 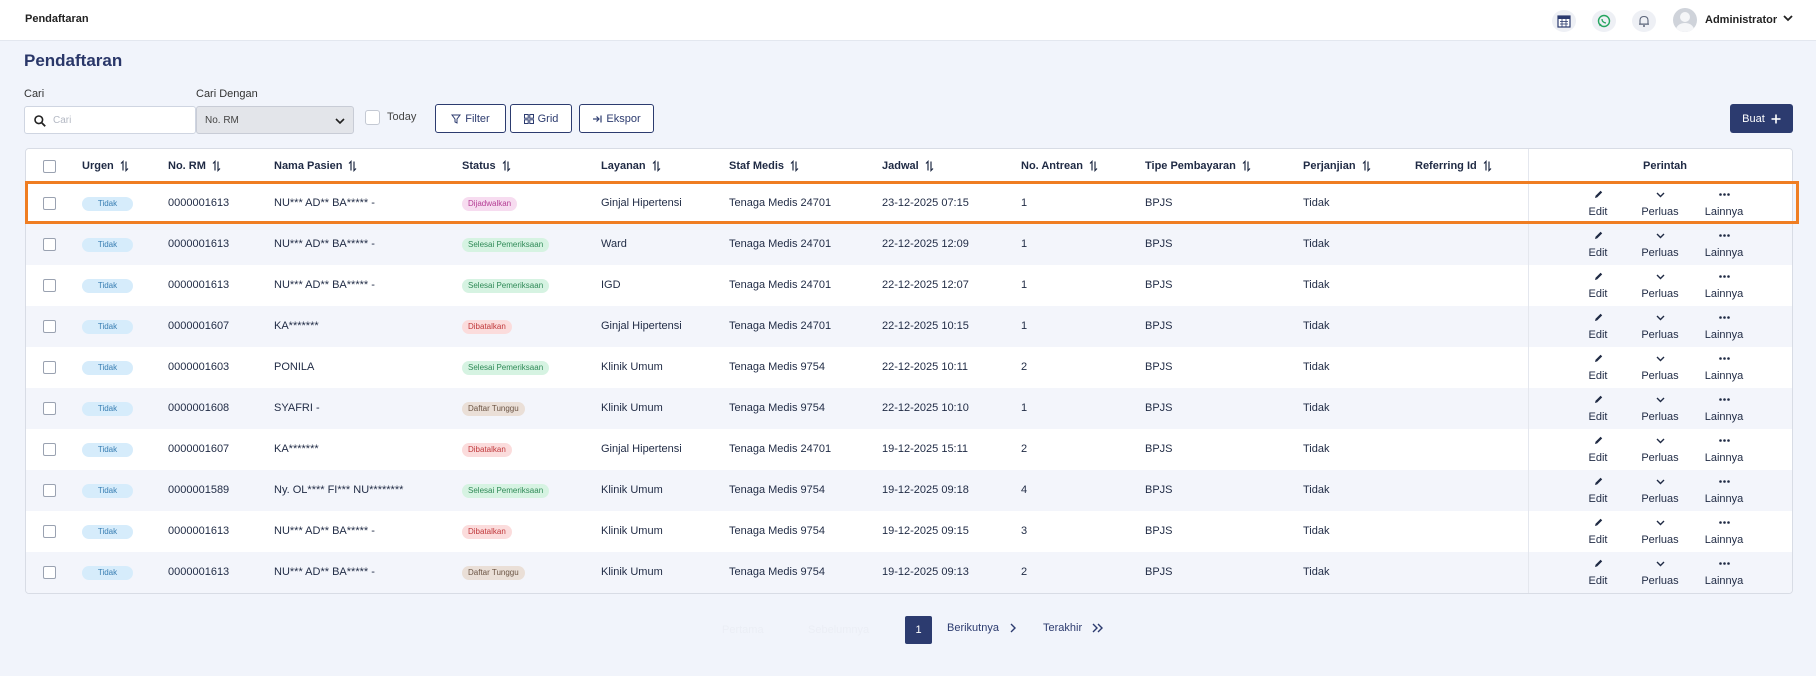 I want to click on header-no-rm: No. RM, so click(x=194, y=166).